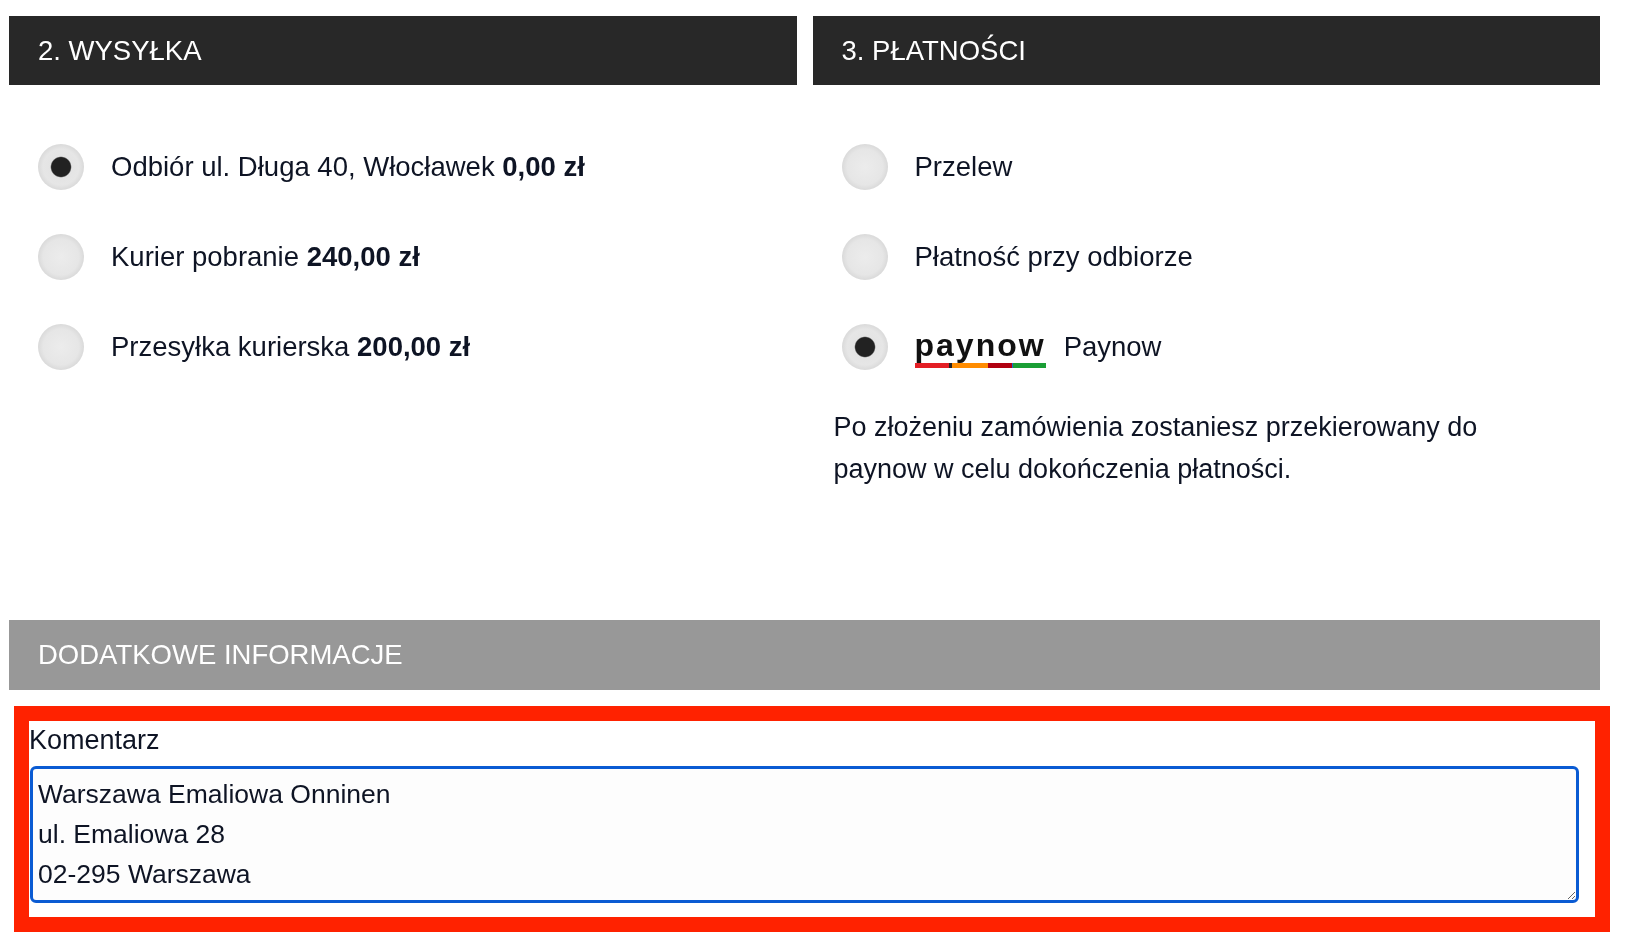  I want to click on field-label: Komentarz, so click(94, 740).